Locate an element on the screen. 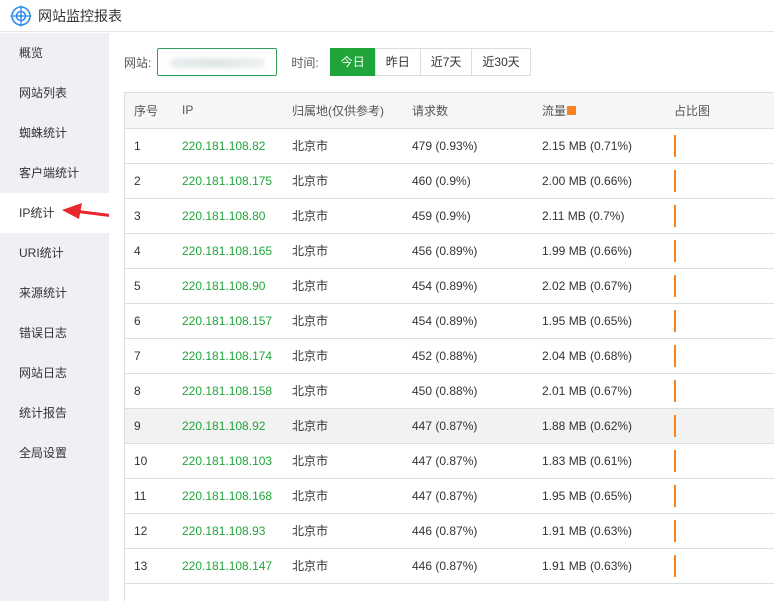  sidebar-item-error-log: 错误日志 is located at coordinates (54, 333).